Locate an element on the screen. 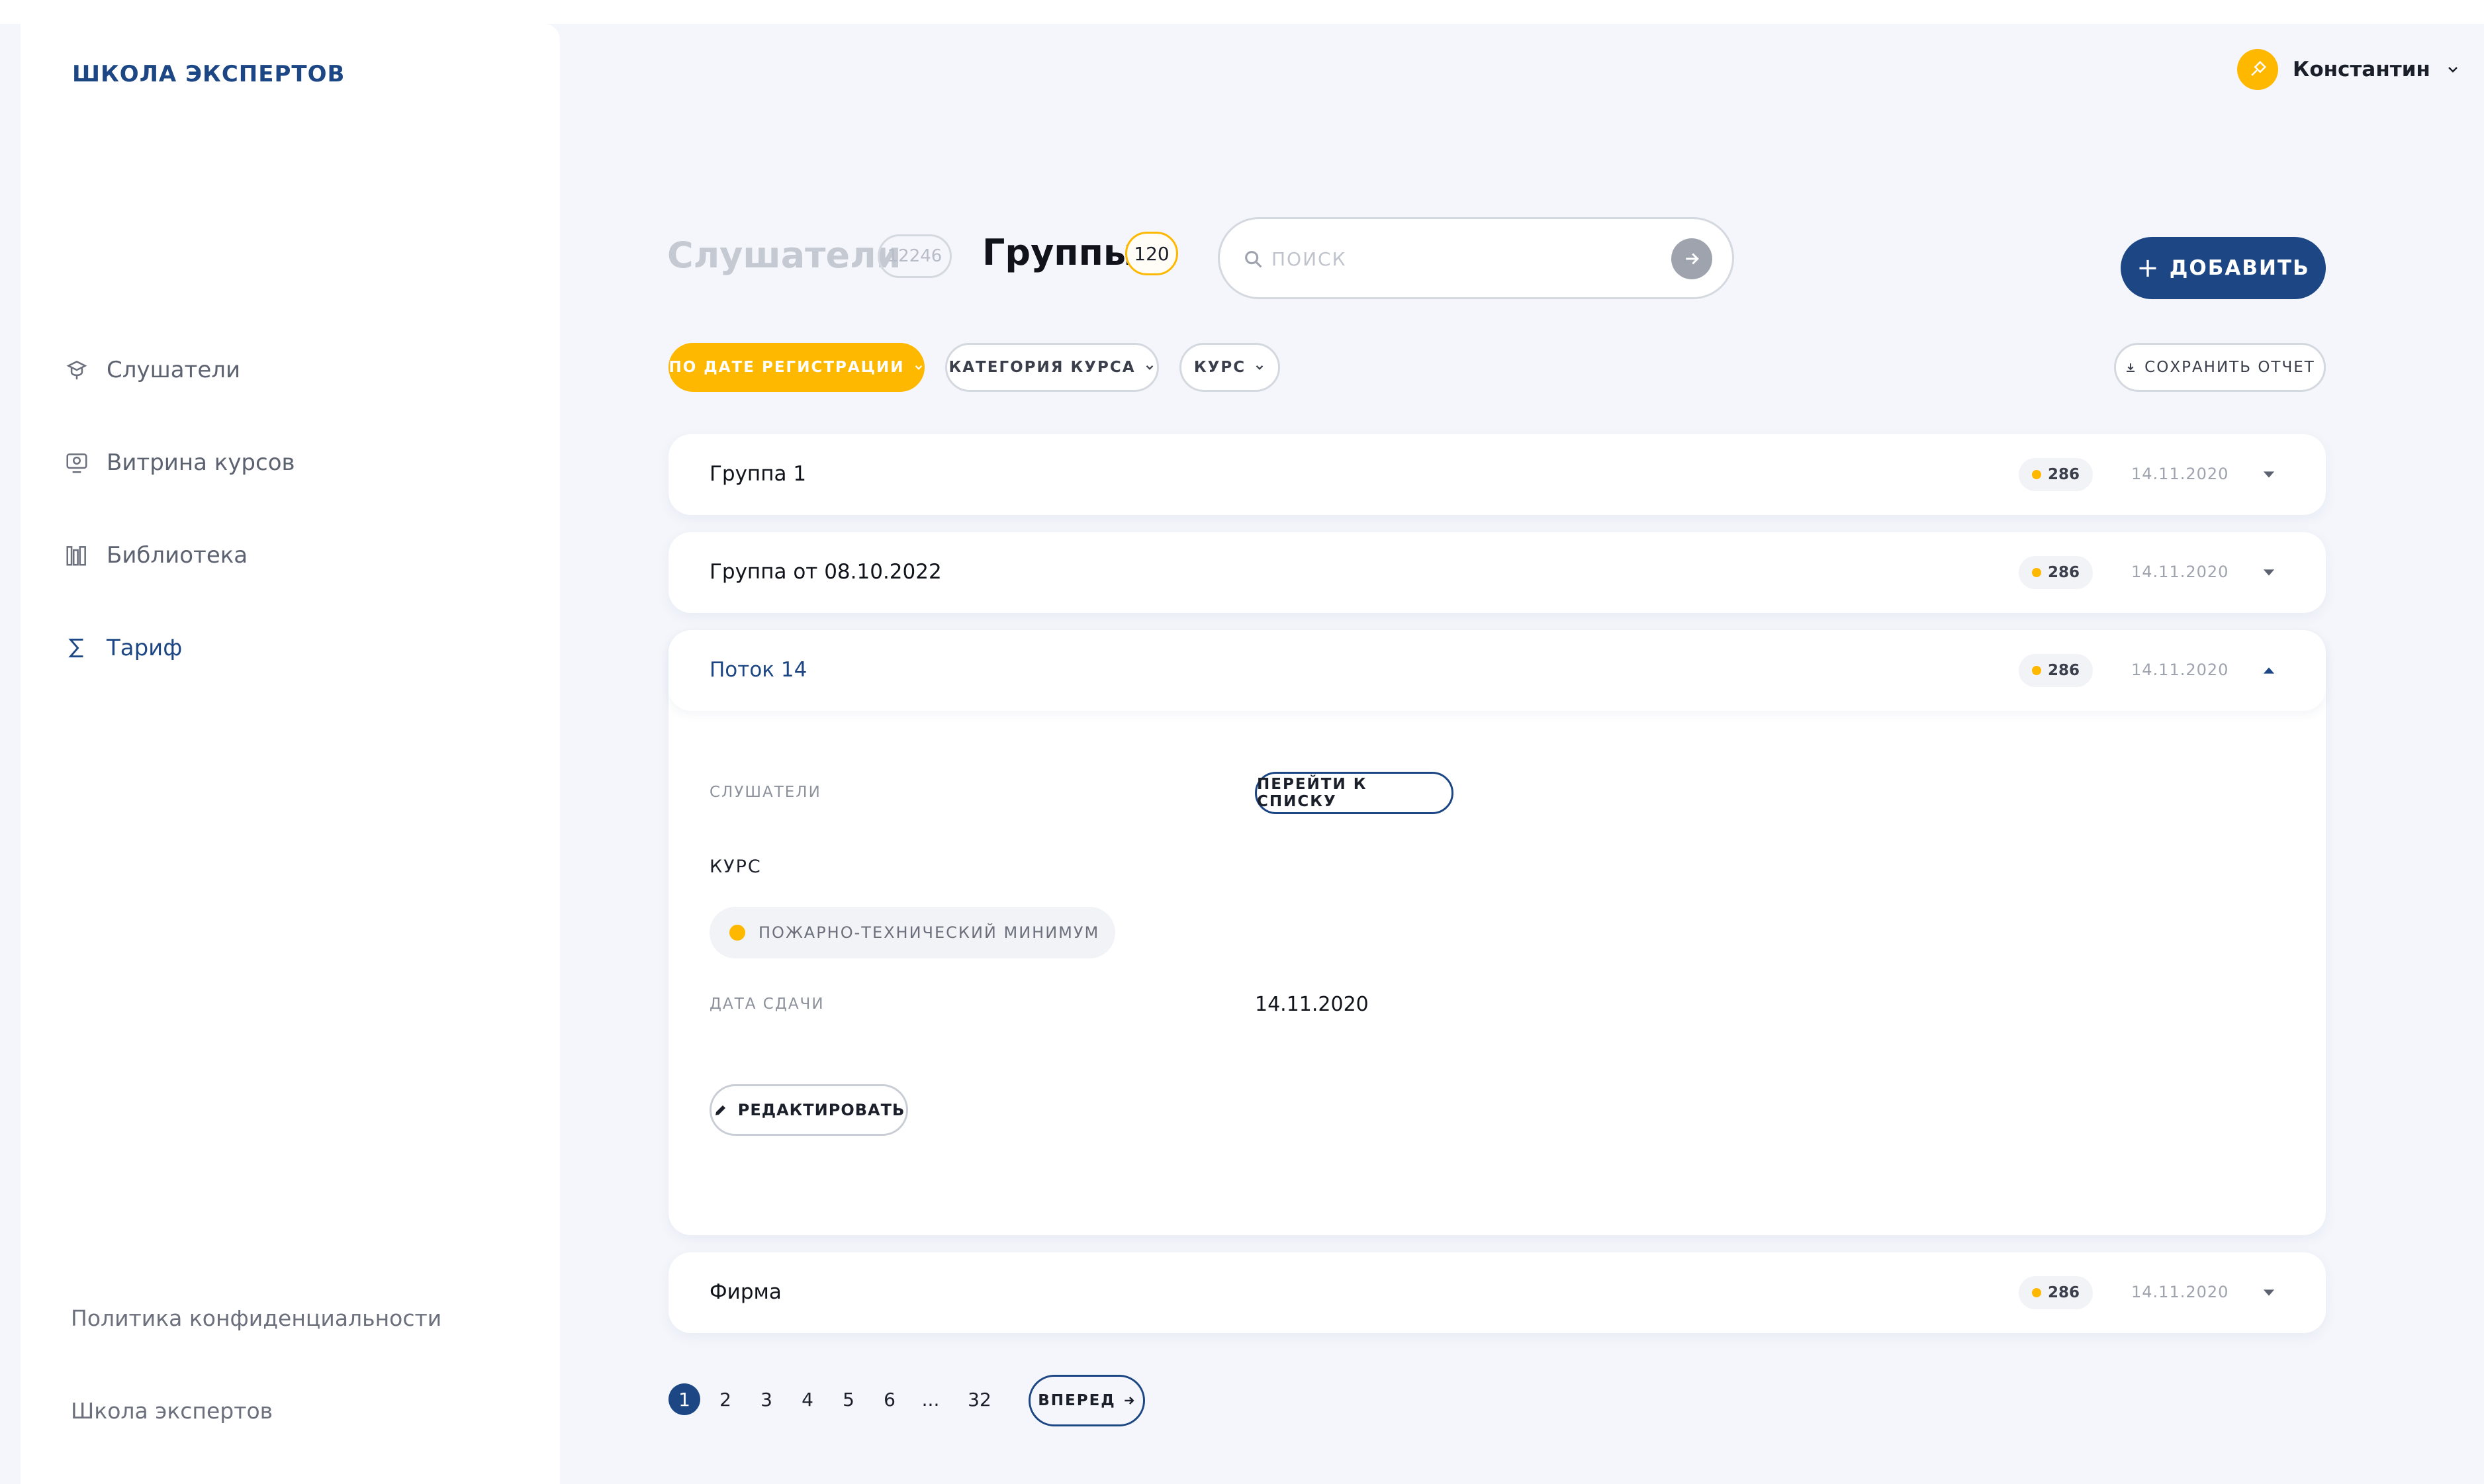  filter-course: КУРС is located at coordinates (1229, 367).